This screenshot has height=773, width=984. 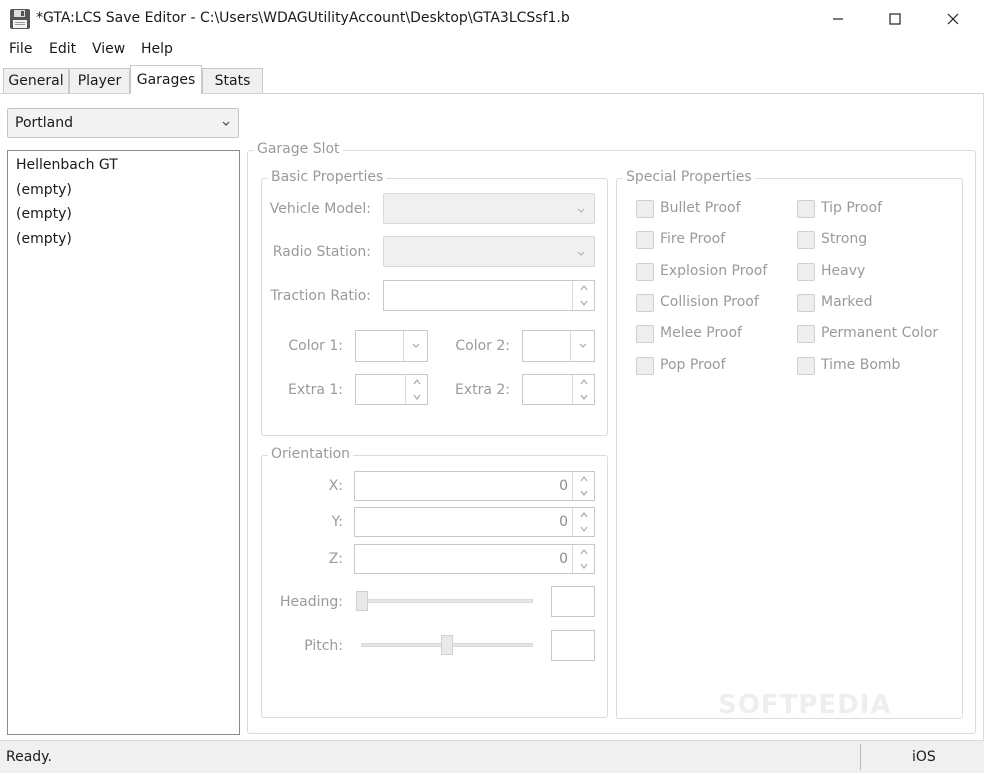 I want to click on garage-slot-title: Garage Slot, so click(x=298, y=149).